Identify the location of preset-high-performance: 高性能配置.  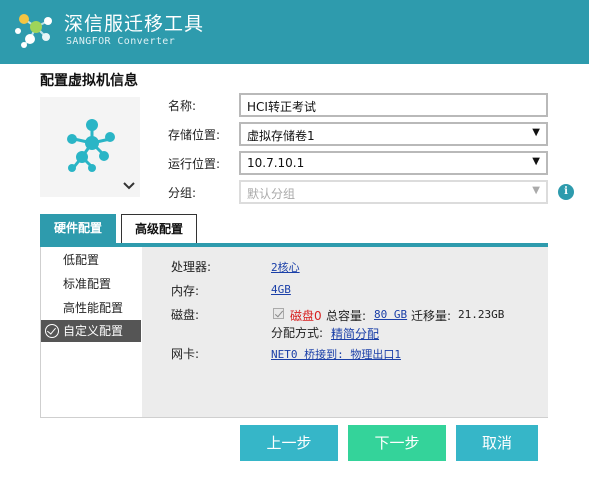
(91, 308).